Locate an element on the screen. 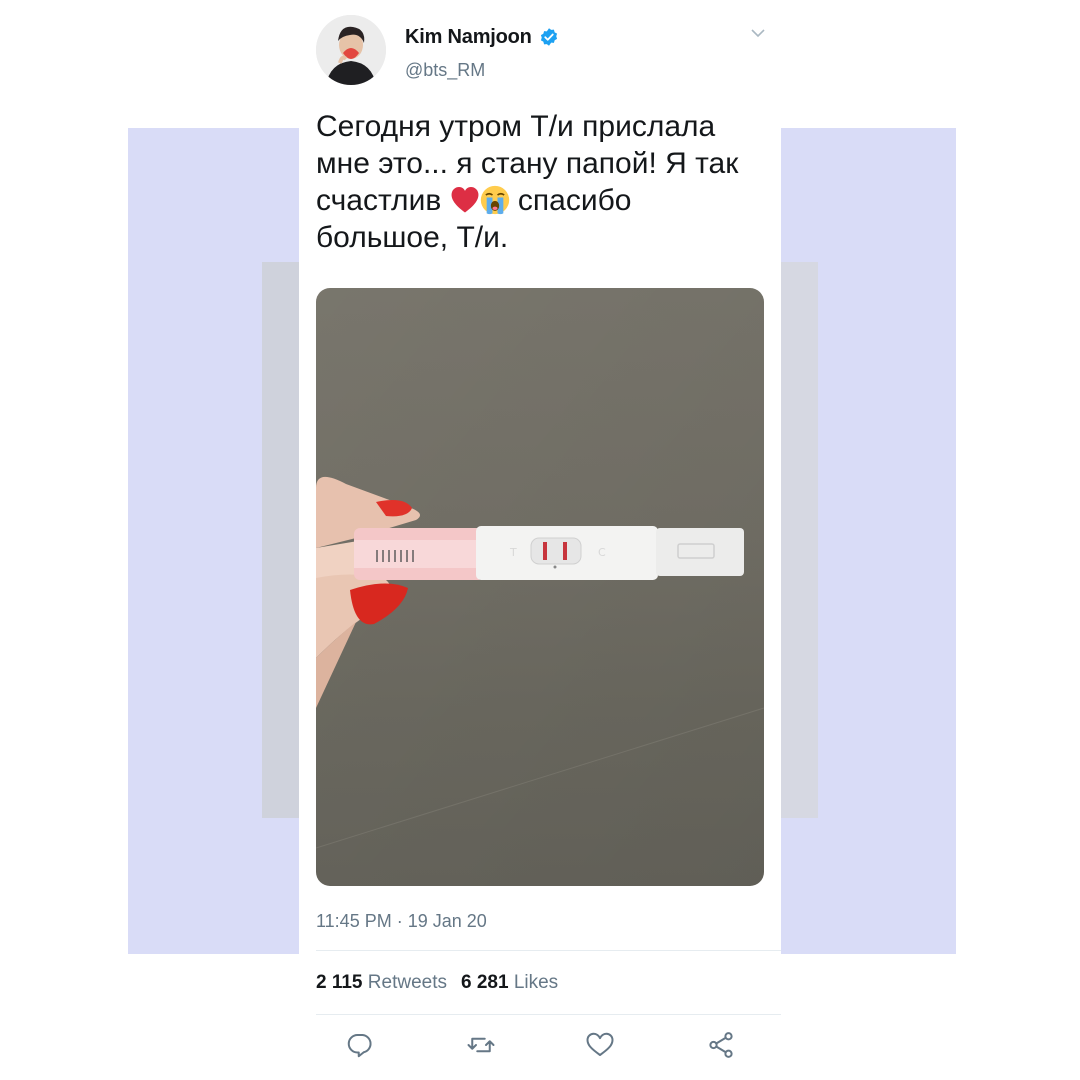  chevron-down-icon is located at coordinates (758, 33).